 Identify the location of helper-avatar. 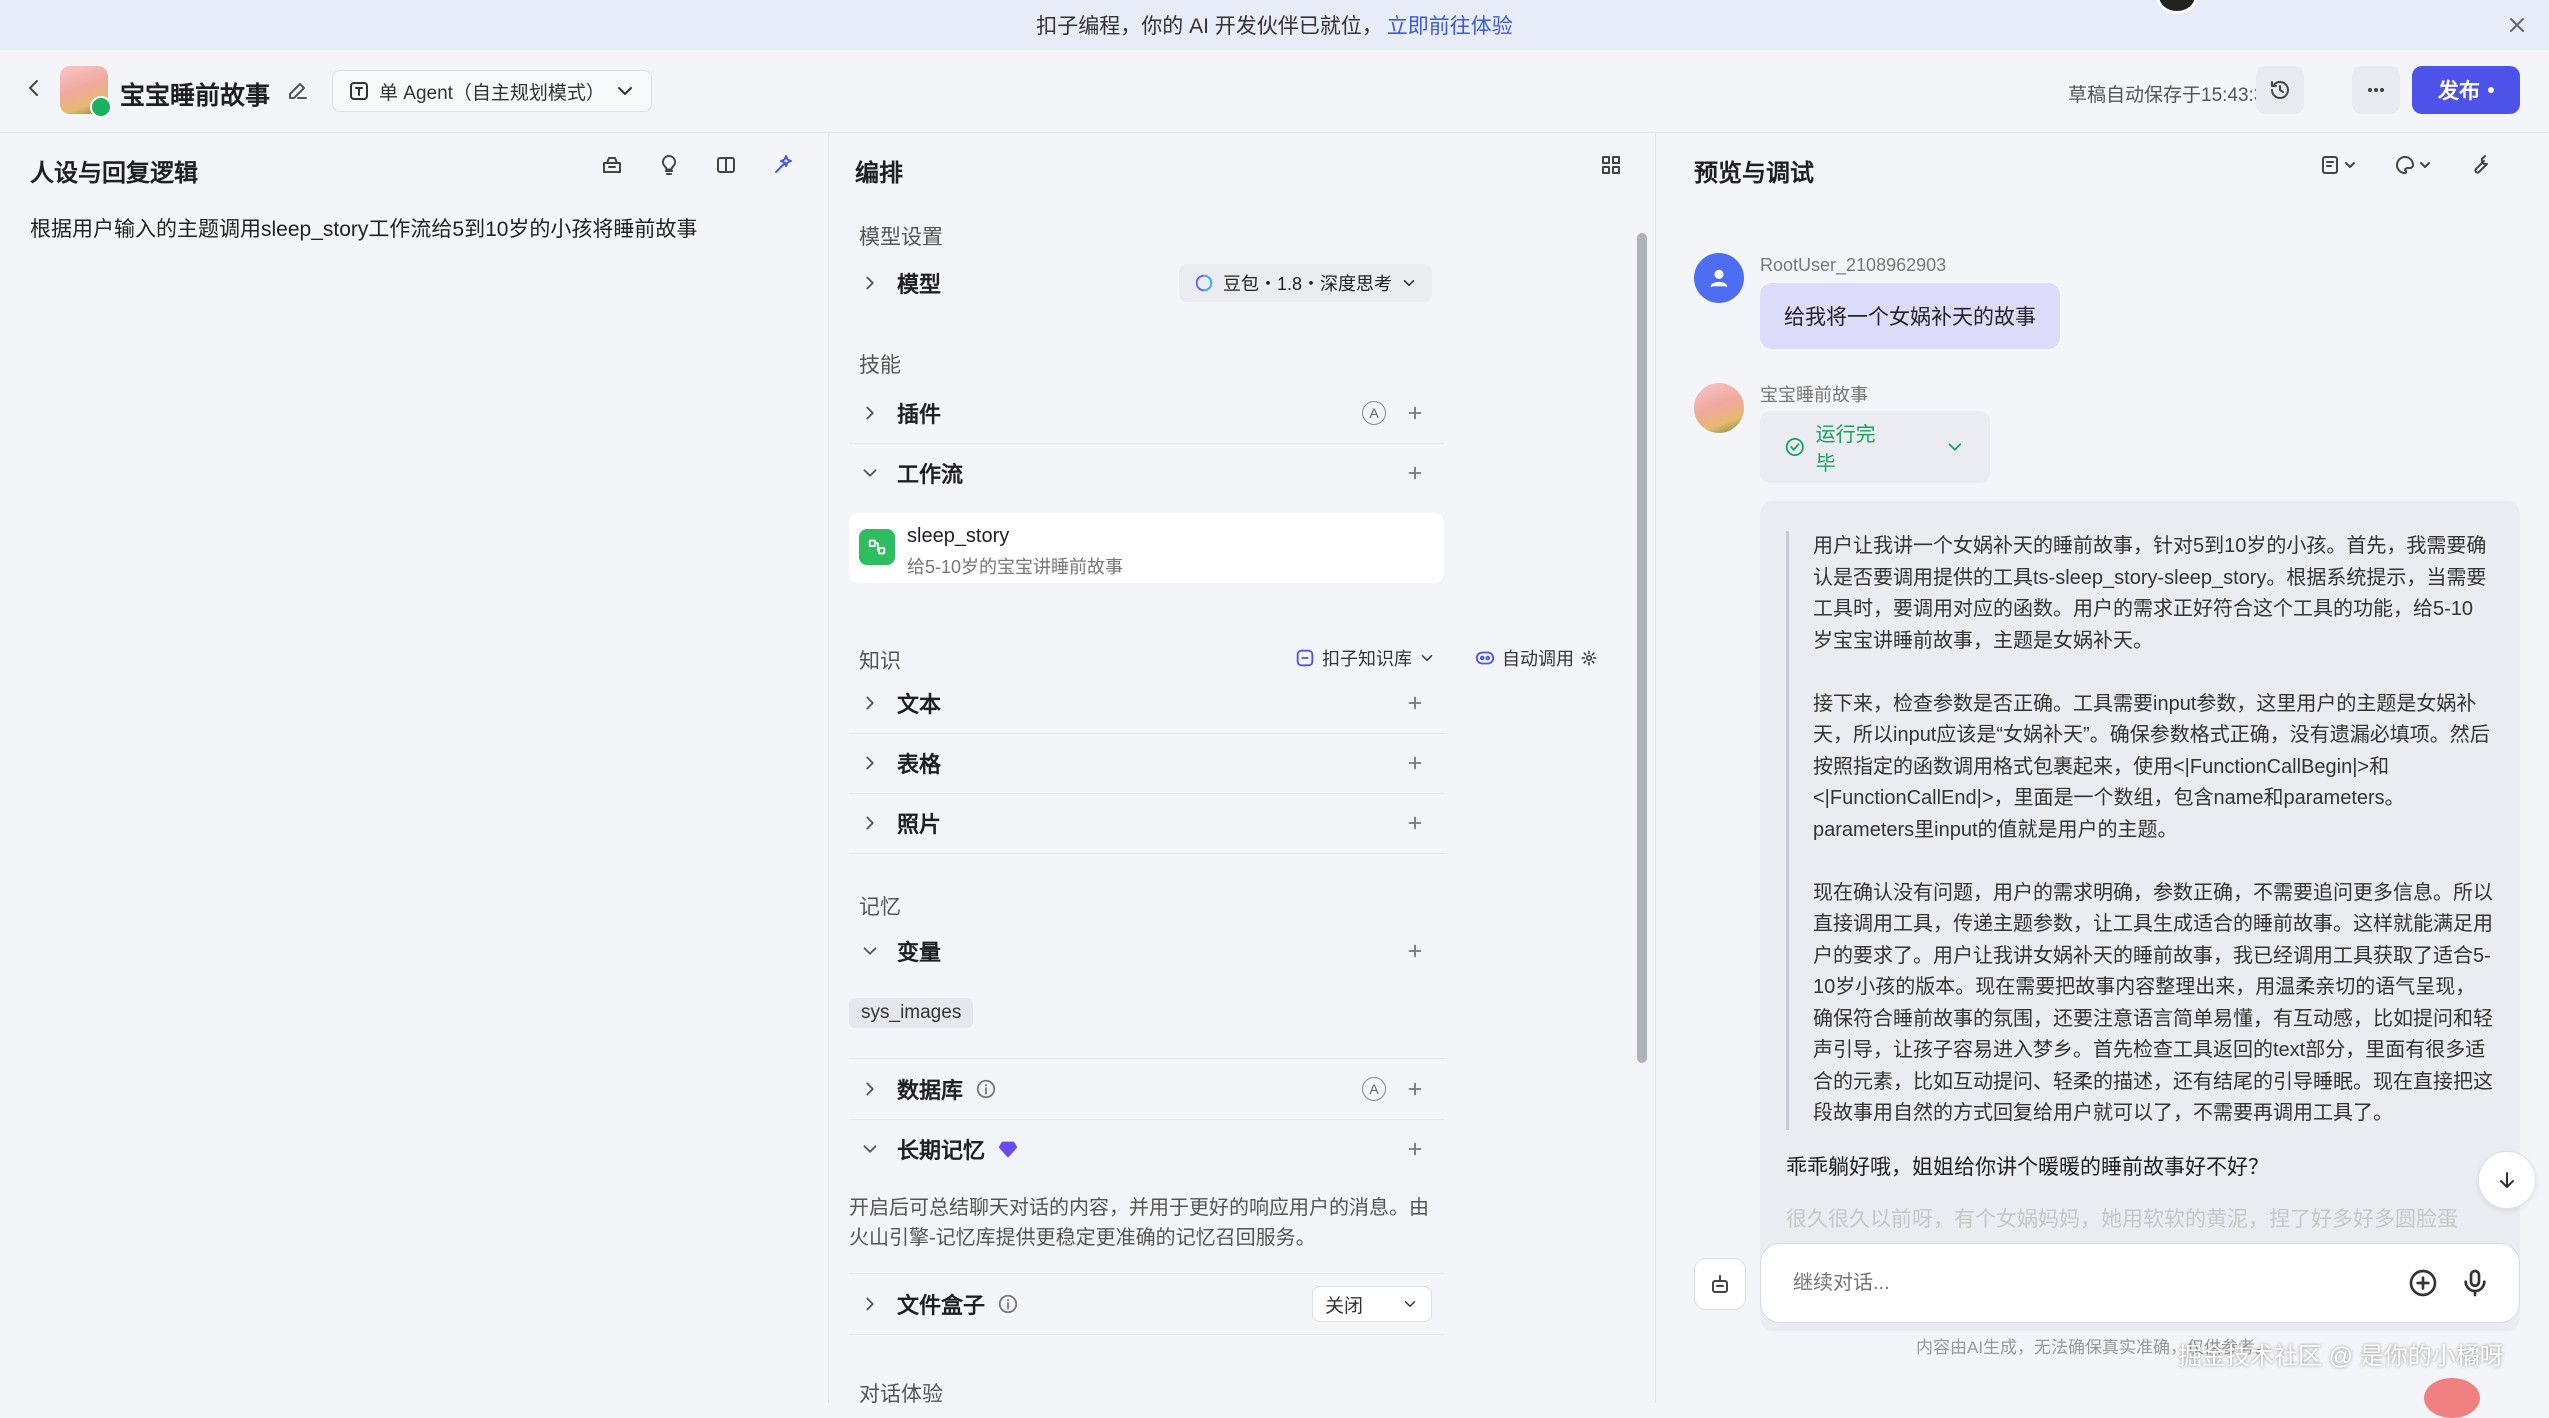
(2452, 1398).